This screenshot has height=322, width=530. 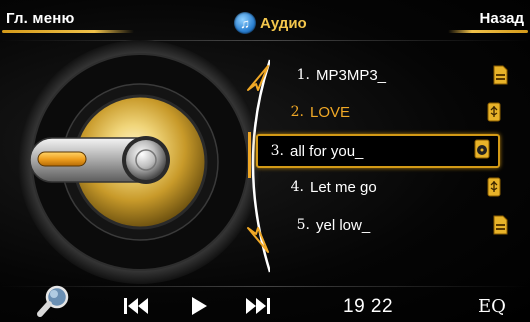 What do you see at coordinates (488, 31) in the screenshot?
I see `back-underline` at bounding box center [488, 31].